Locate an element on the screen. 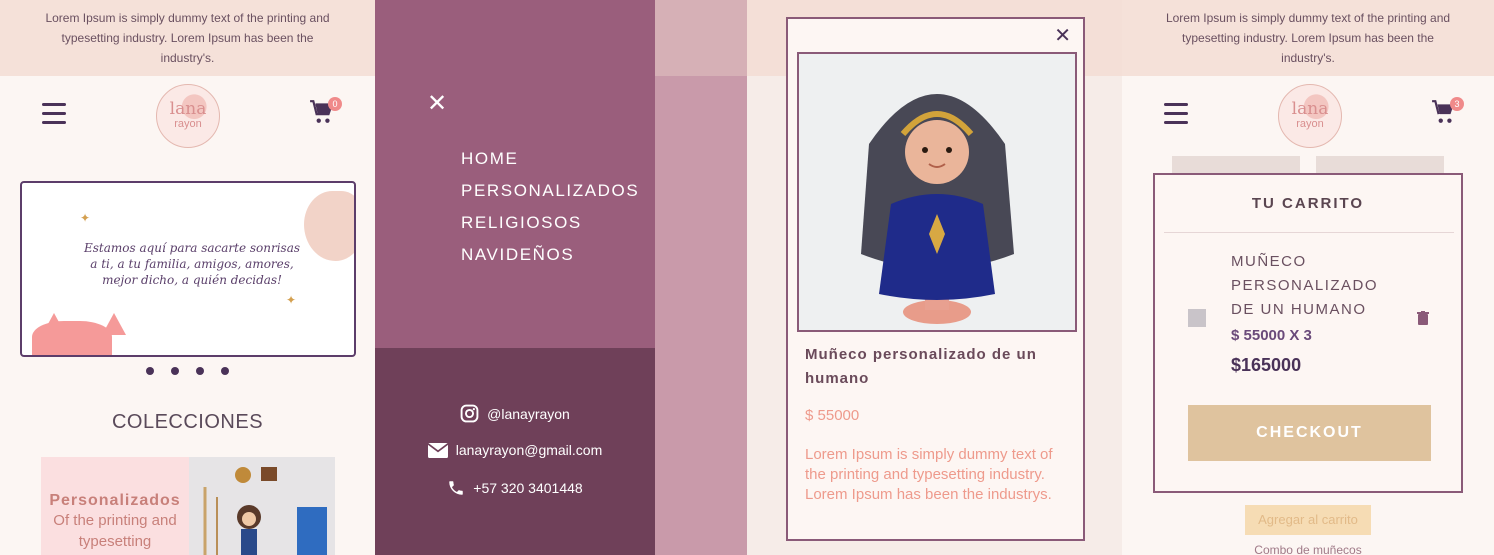 The width and height of the screenshot is (1494, 555). site-header: lana rayon 3 is located at coordinates (1308, 116).